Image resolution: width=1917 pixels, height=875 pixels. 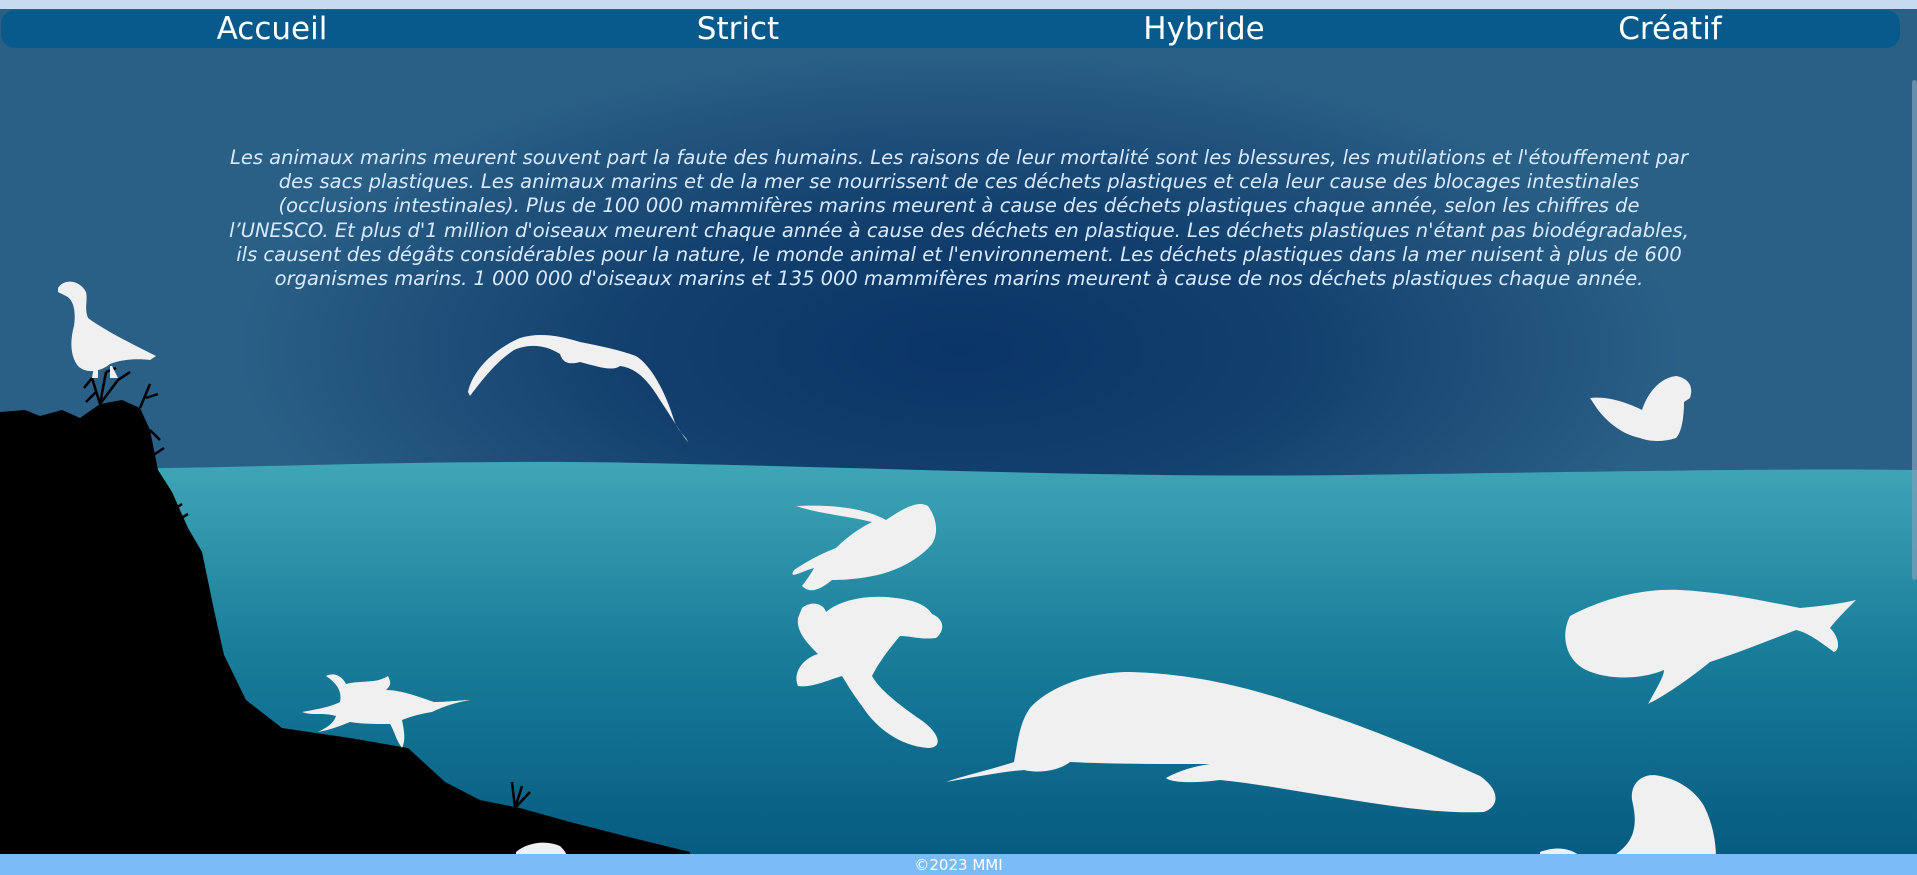 What do you see at coordinates (107, 329) in the screenshot?
I see `seagull-silhouette` at bounding box center [107, 329].